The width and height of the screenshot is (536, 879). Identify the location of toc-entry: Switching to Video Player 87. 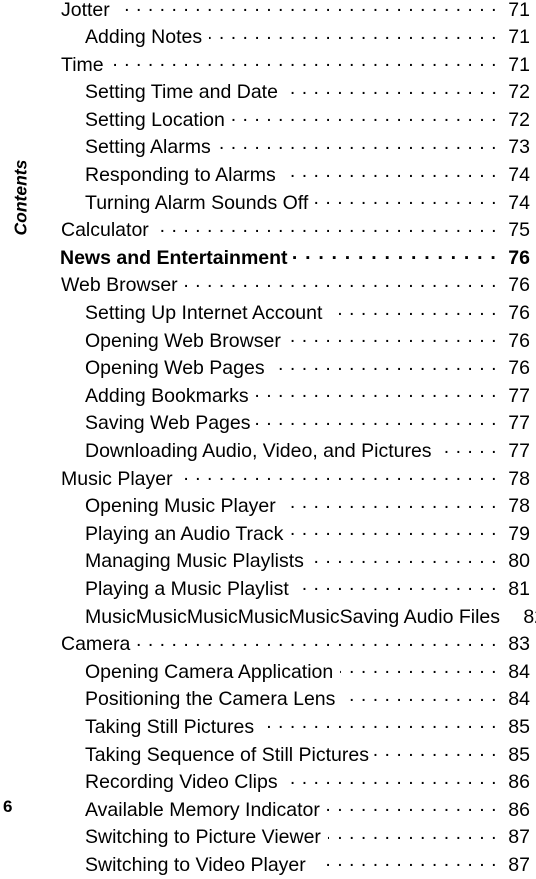
(268, 865).